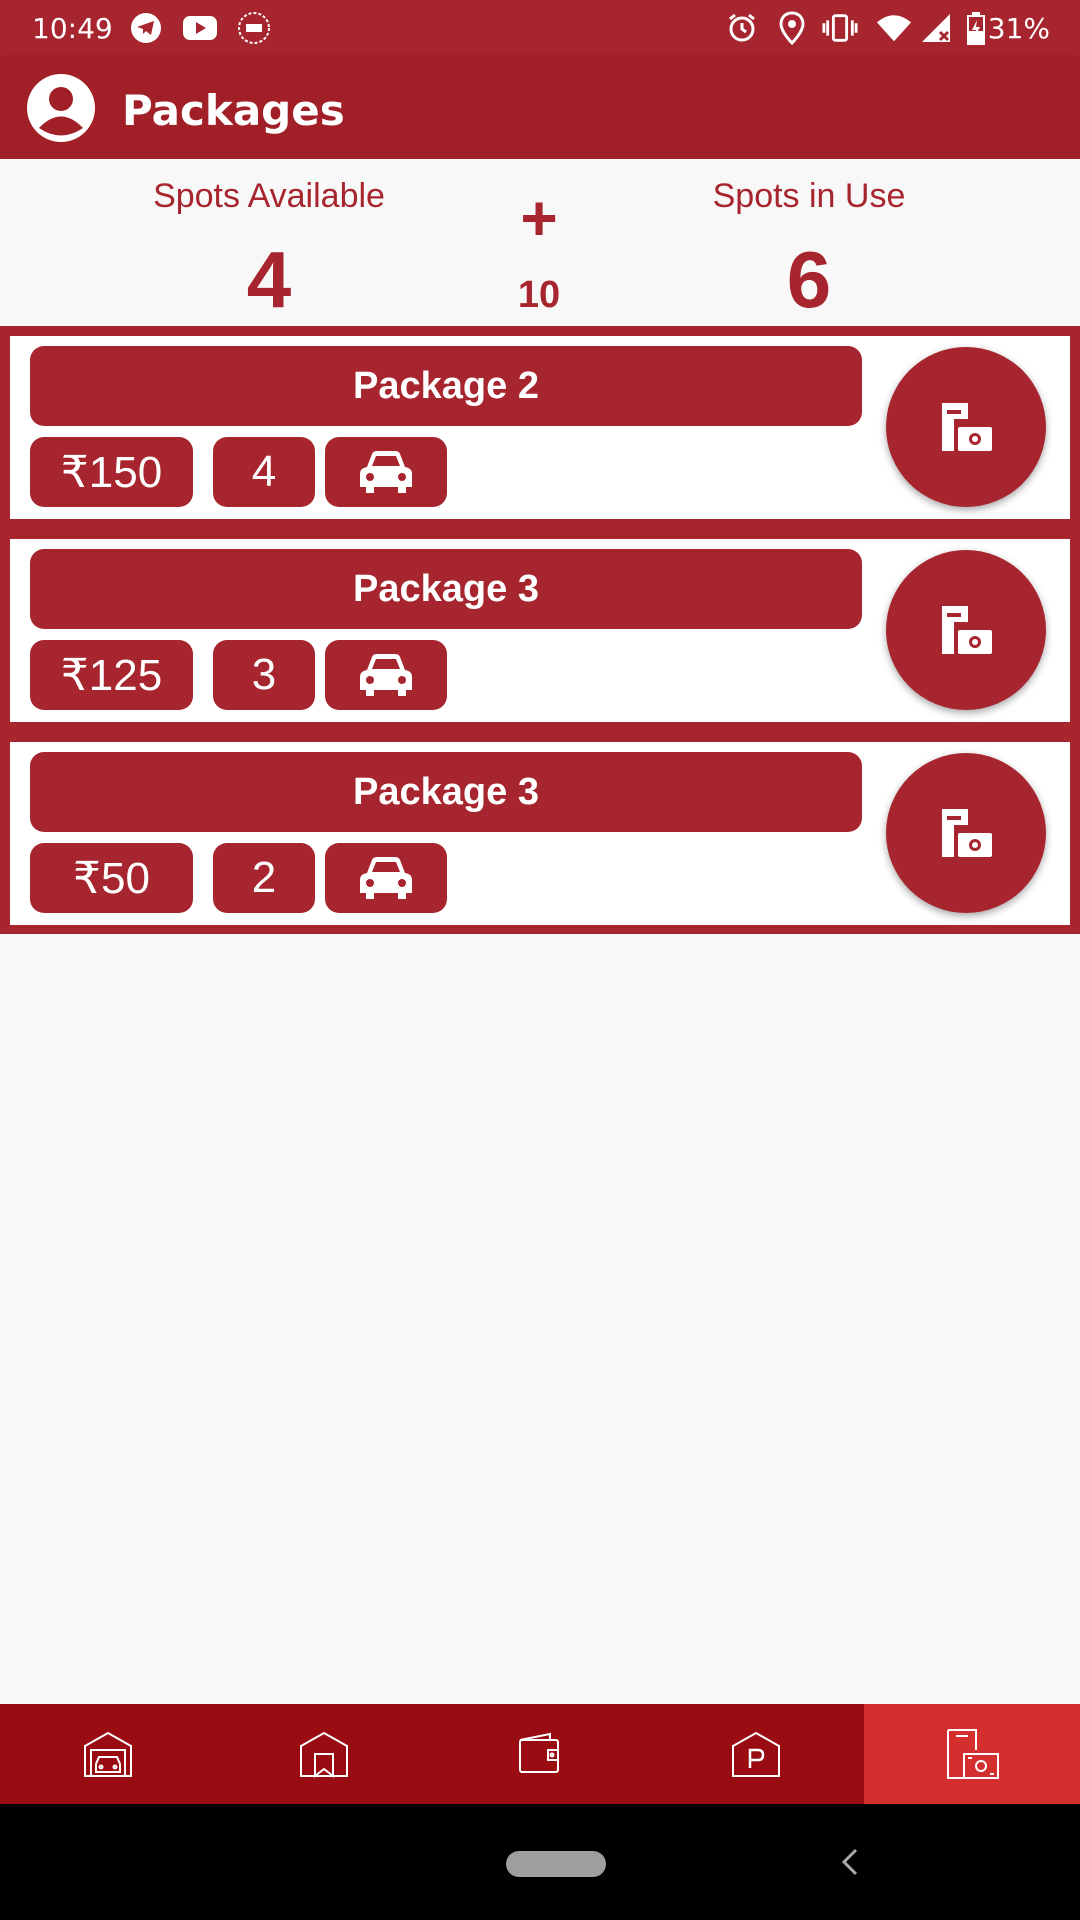 This screenshot has width=1080, height=1920. I want to click on spots-available-label: Spots Available, so click(269, 196).